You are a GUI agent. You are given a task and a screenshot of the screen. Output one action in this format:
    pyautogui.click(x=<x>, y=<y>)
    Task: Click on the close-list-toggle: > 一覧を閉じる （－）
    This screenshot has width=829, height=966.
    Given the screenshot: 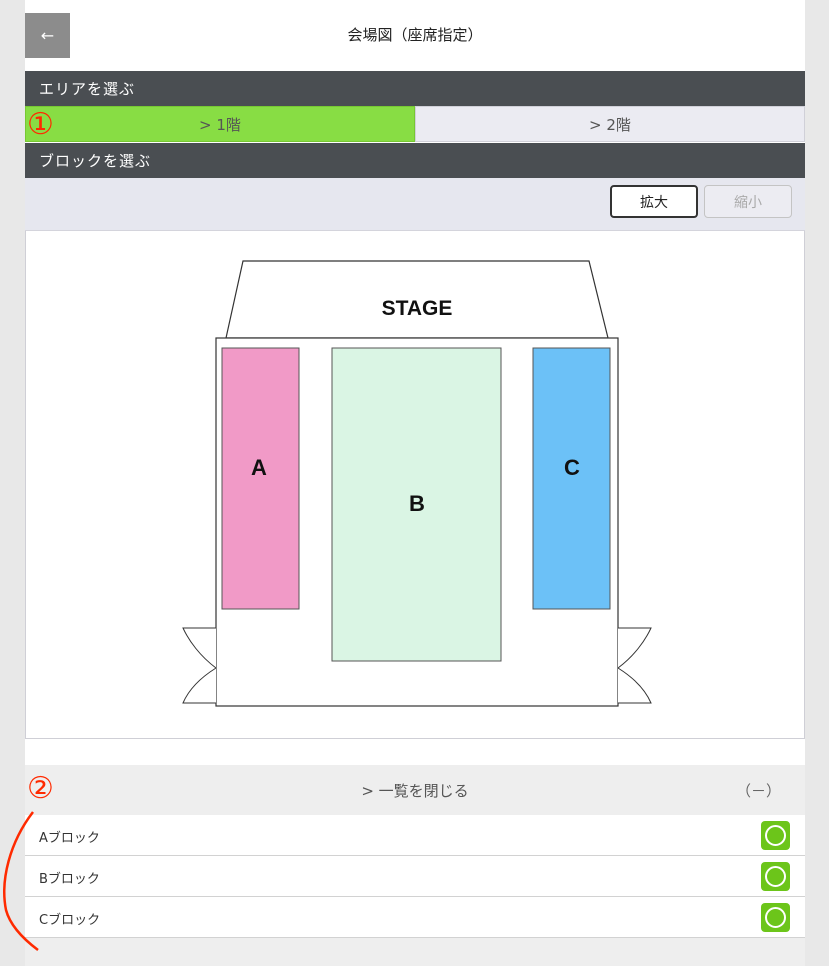 What is the action you would take?
    pyautogui.click(x=415, y=790)
    